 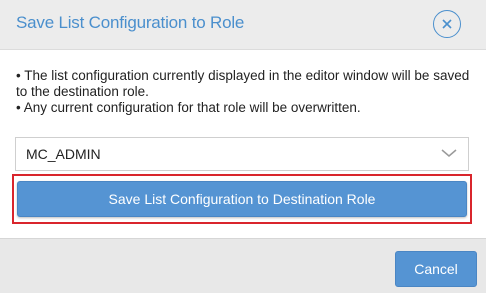 I want to click on close-button, so click(x=447, y=24).